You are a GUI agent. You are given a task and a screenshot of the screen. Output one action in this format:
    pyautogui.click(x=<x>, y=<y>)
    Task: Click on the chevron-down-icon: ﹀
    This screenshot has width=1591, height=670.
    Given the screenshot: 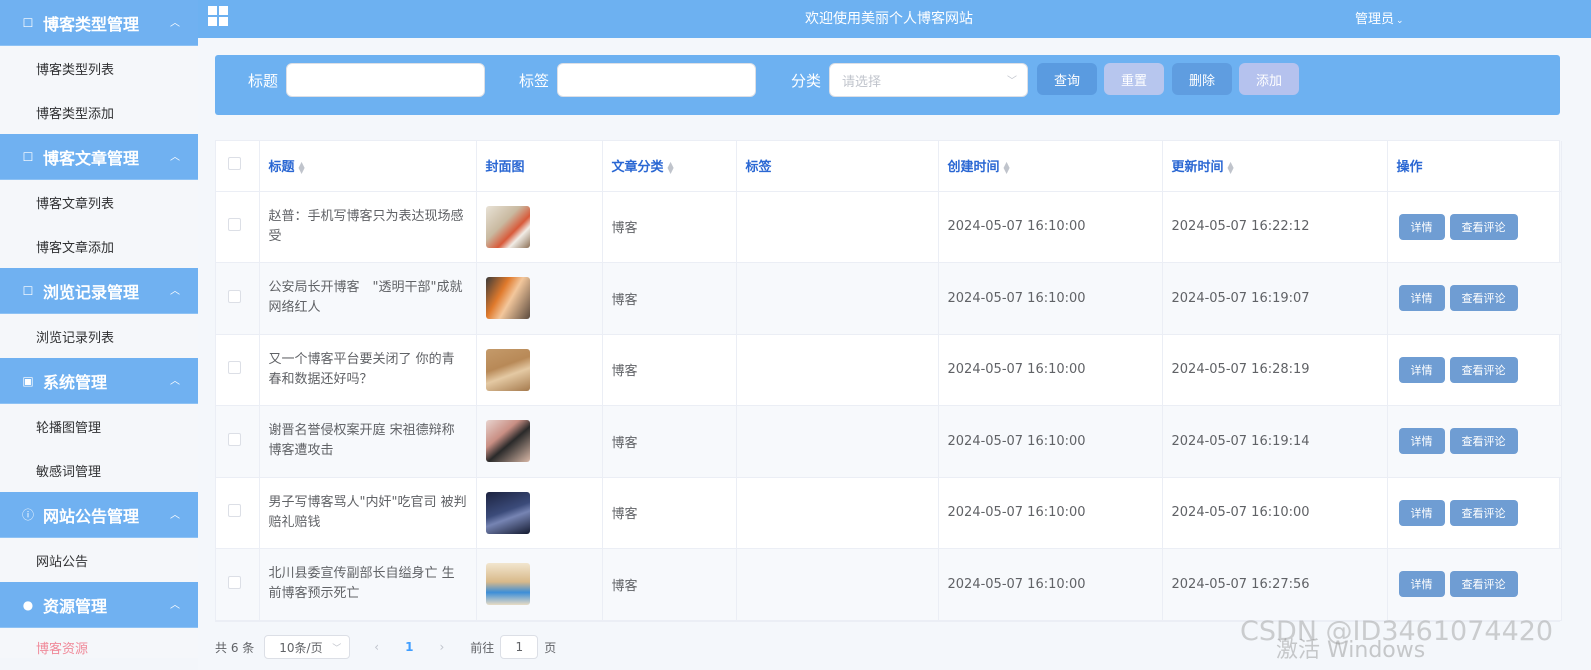 What is the action you would take?
    pyautogui.click(x=1012, y=81)
    